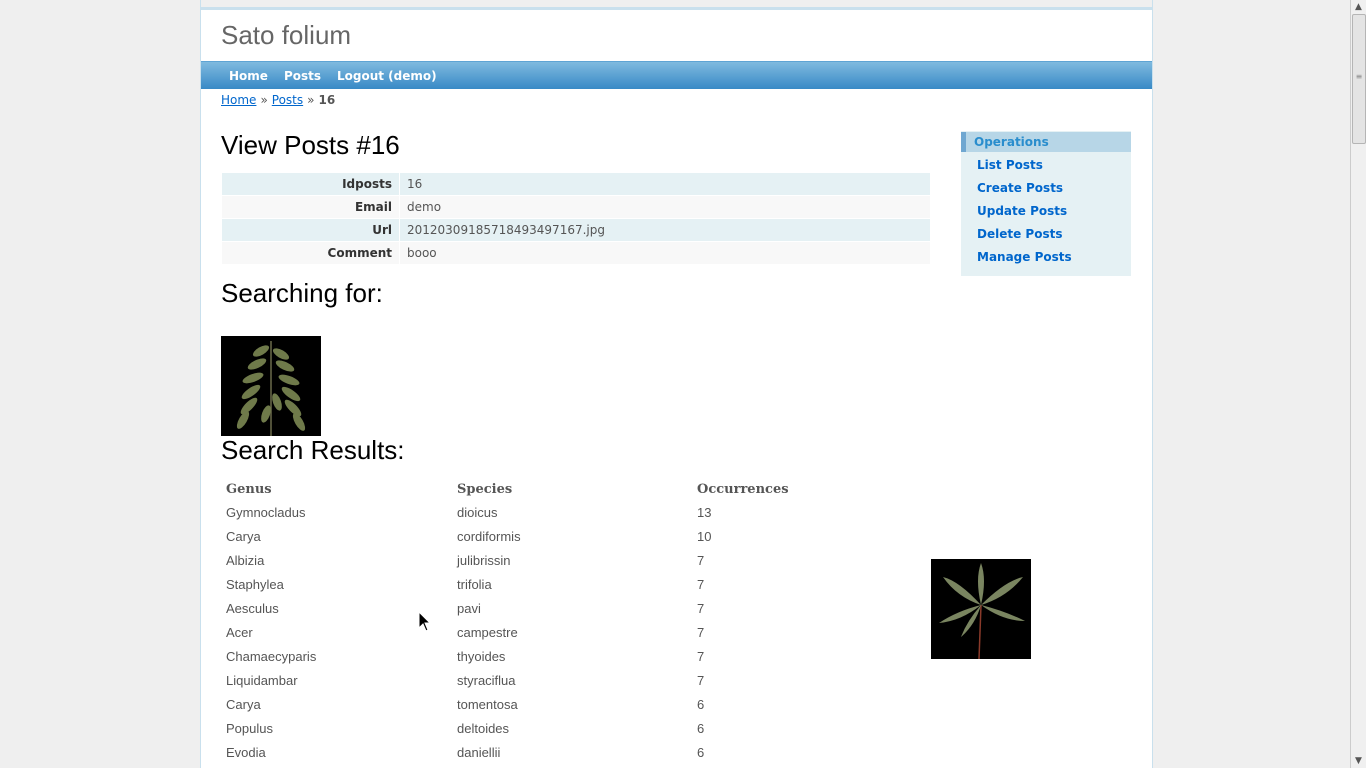 The width and height of the screenshot is (1366, 768). What do you see at coordinates (310, 230) in the screenshot?
I see `detail-label: Url` at bounding box center [310, 230].